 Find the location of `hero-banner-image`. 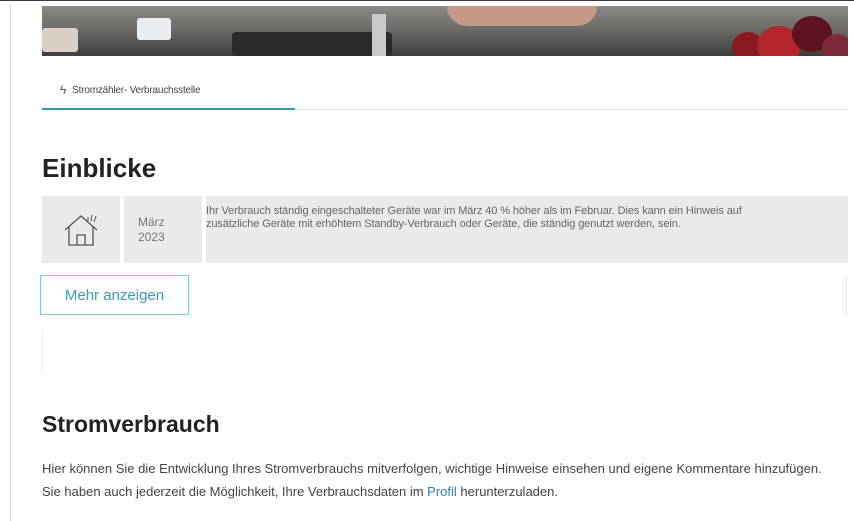

hero-banner-image is located at coordinates (445, 31).